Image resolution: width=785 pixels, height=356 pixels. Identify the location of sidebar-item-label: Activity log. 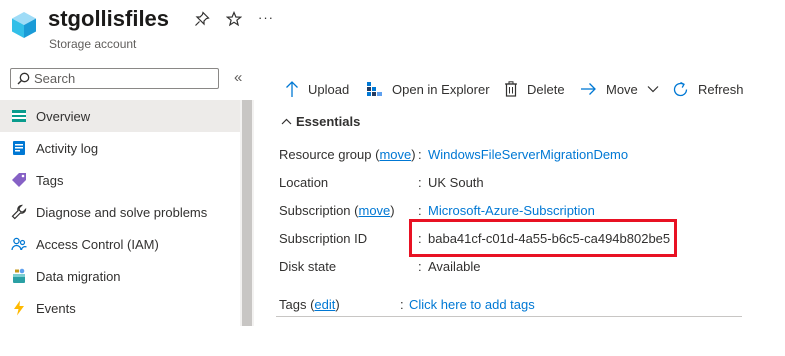
(67, 148).